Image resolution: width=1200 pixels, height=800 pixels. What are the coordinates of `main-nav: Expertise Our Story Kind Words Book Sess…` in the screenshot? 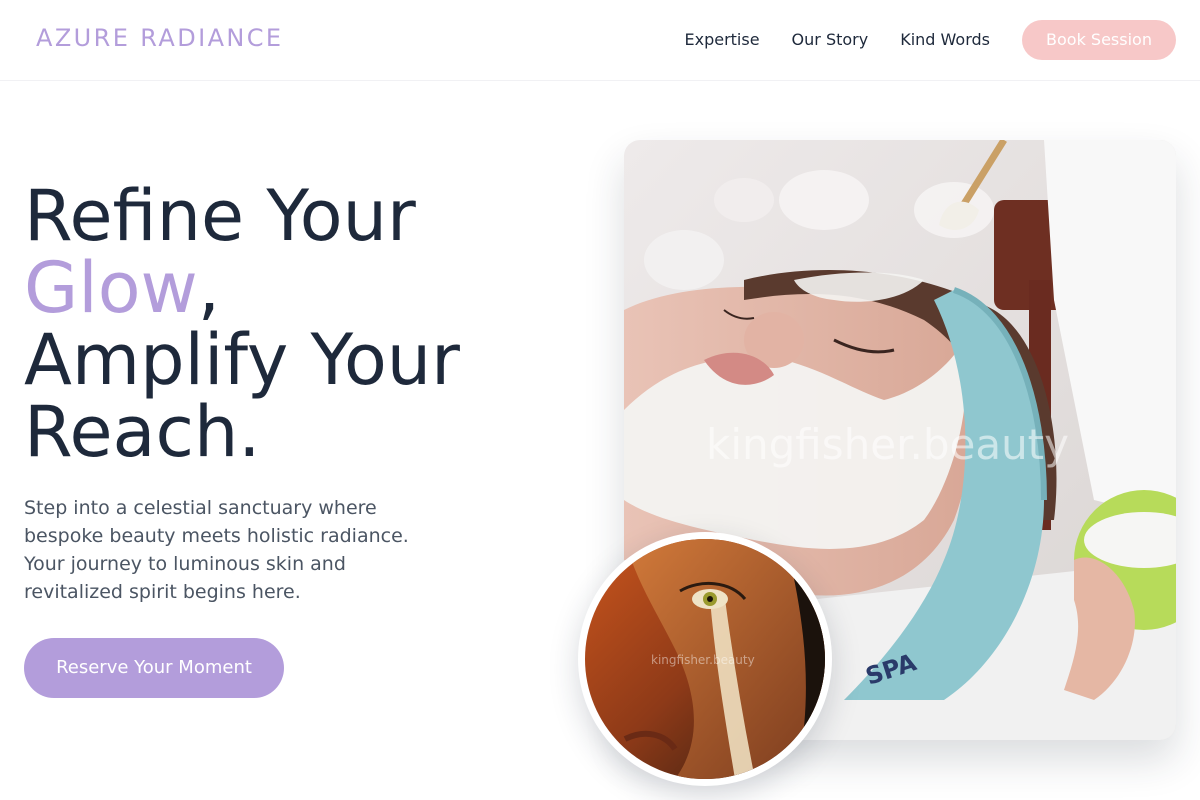 It's located at (930, 40).